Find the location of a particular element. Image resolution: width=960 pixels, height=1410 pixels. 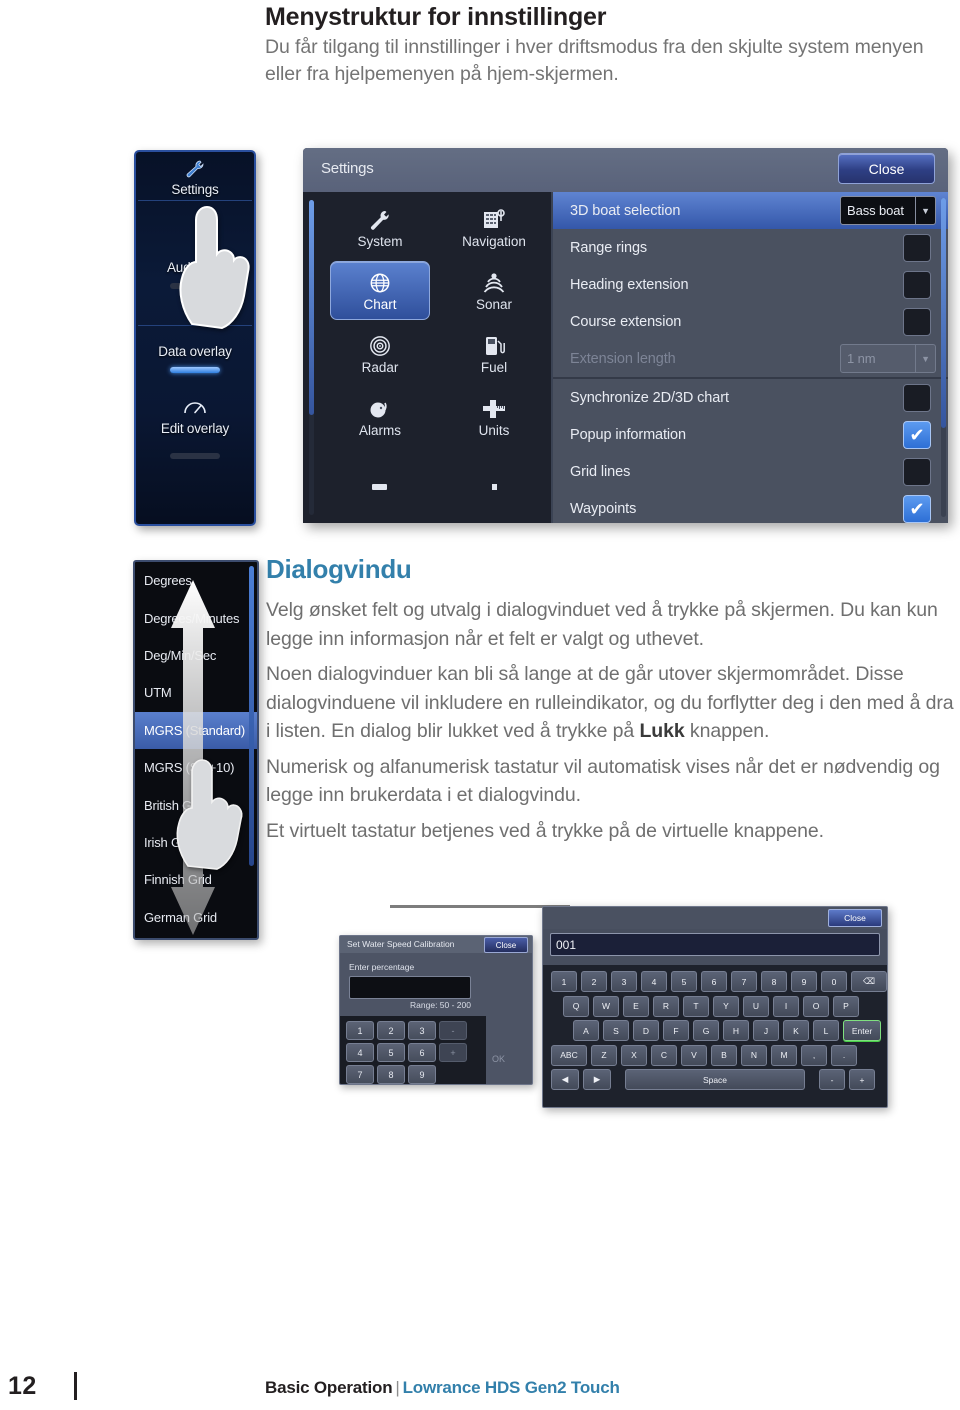

option-row-grid-lines: Grid lines is located at coordinates (750, 471).